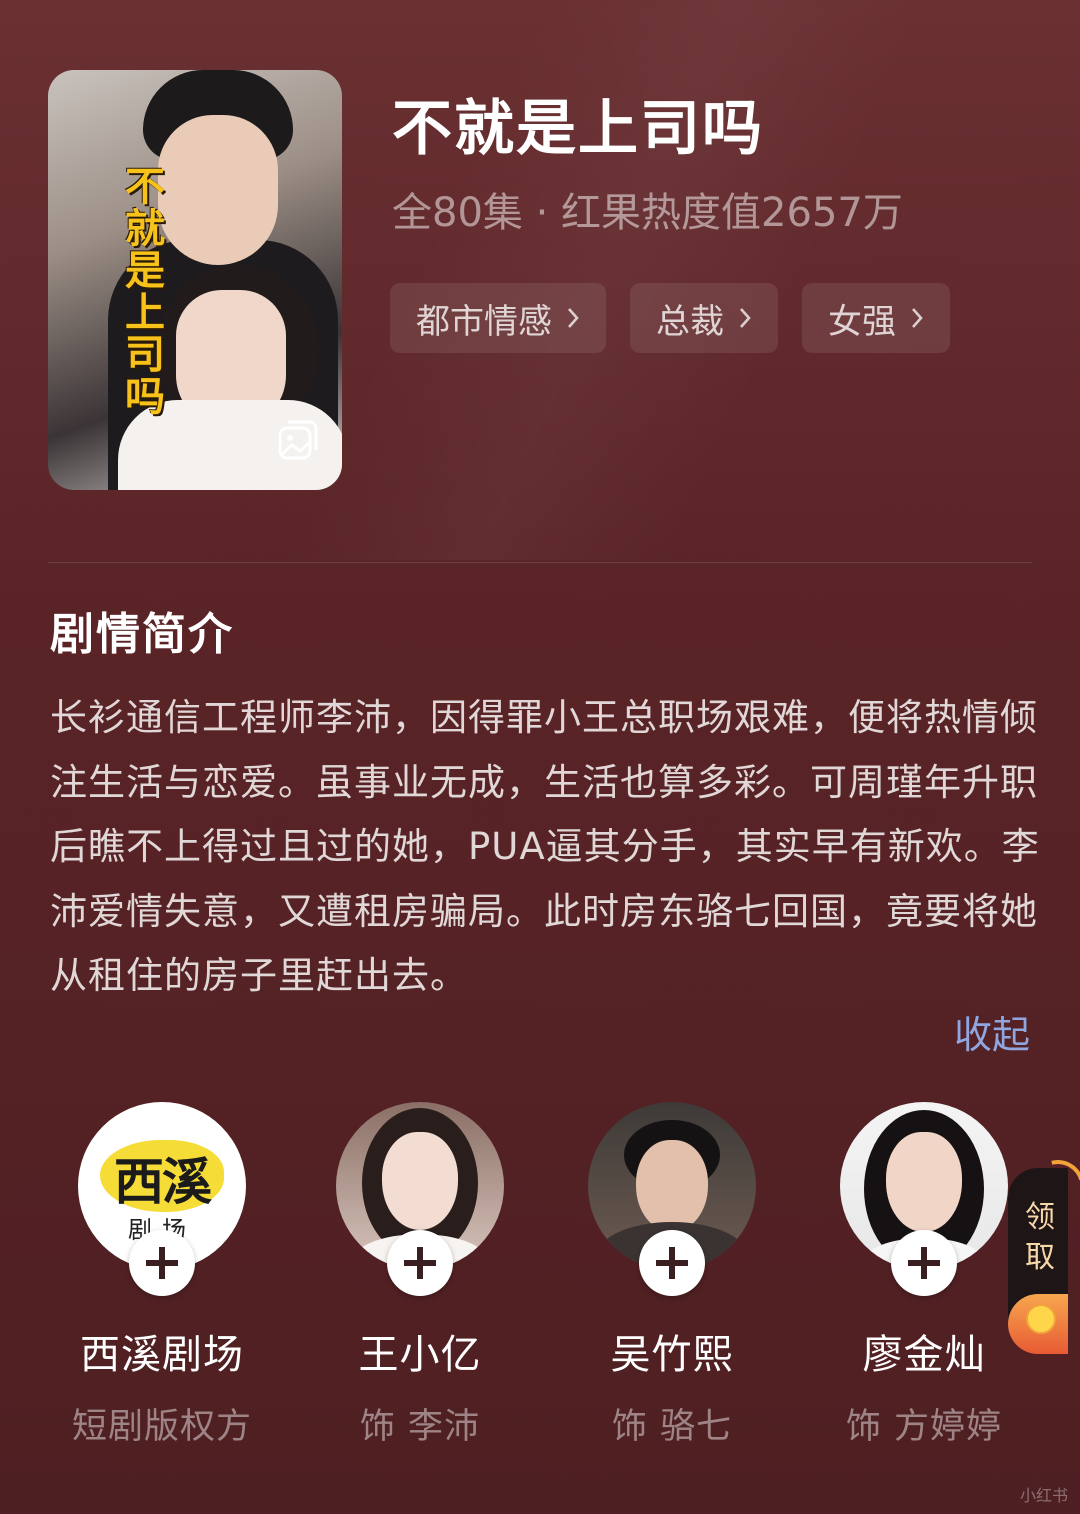 The height and width of the screenshot is (1514, 1080). What do you see at coordinates (992, 1031) in the screenshot?
I see `collapse-button: 收起` at bounding box center [992, 1031].